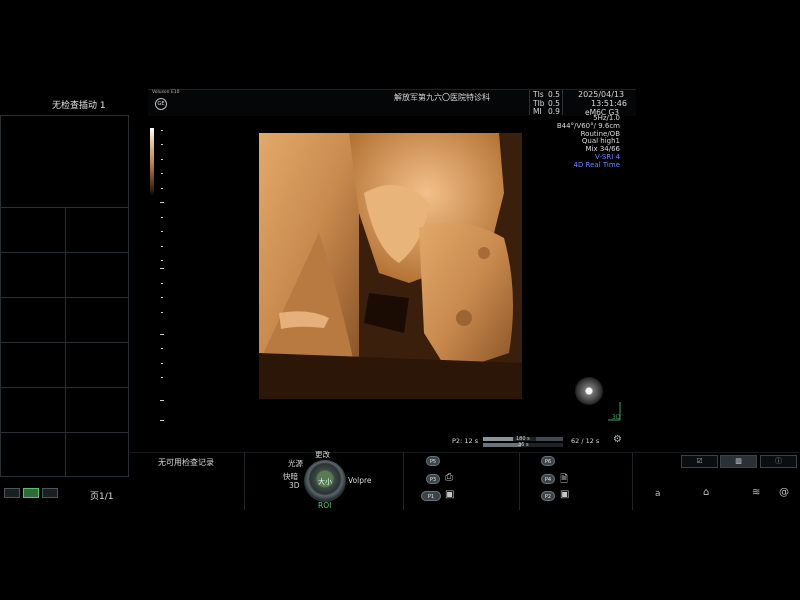  I want to click on bottom-divider, so click(465, 452).